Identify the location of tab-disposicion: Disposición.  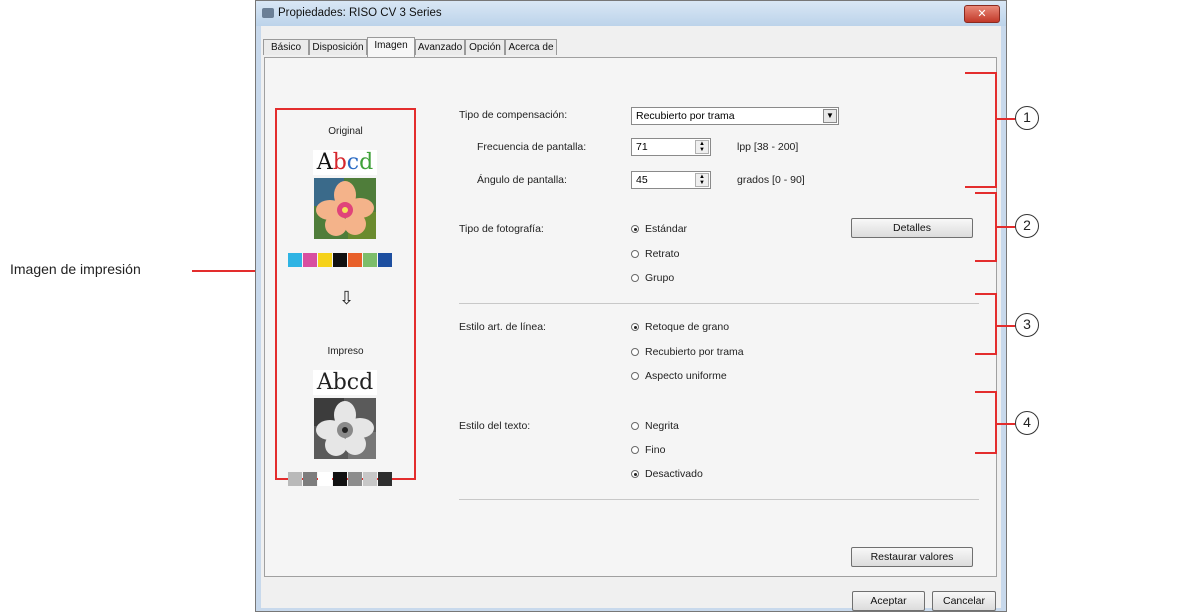
(338, 47).